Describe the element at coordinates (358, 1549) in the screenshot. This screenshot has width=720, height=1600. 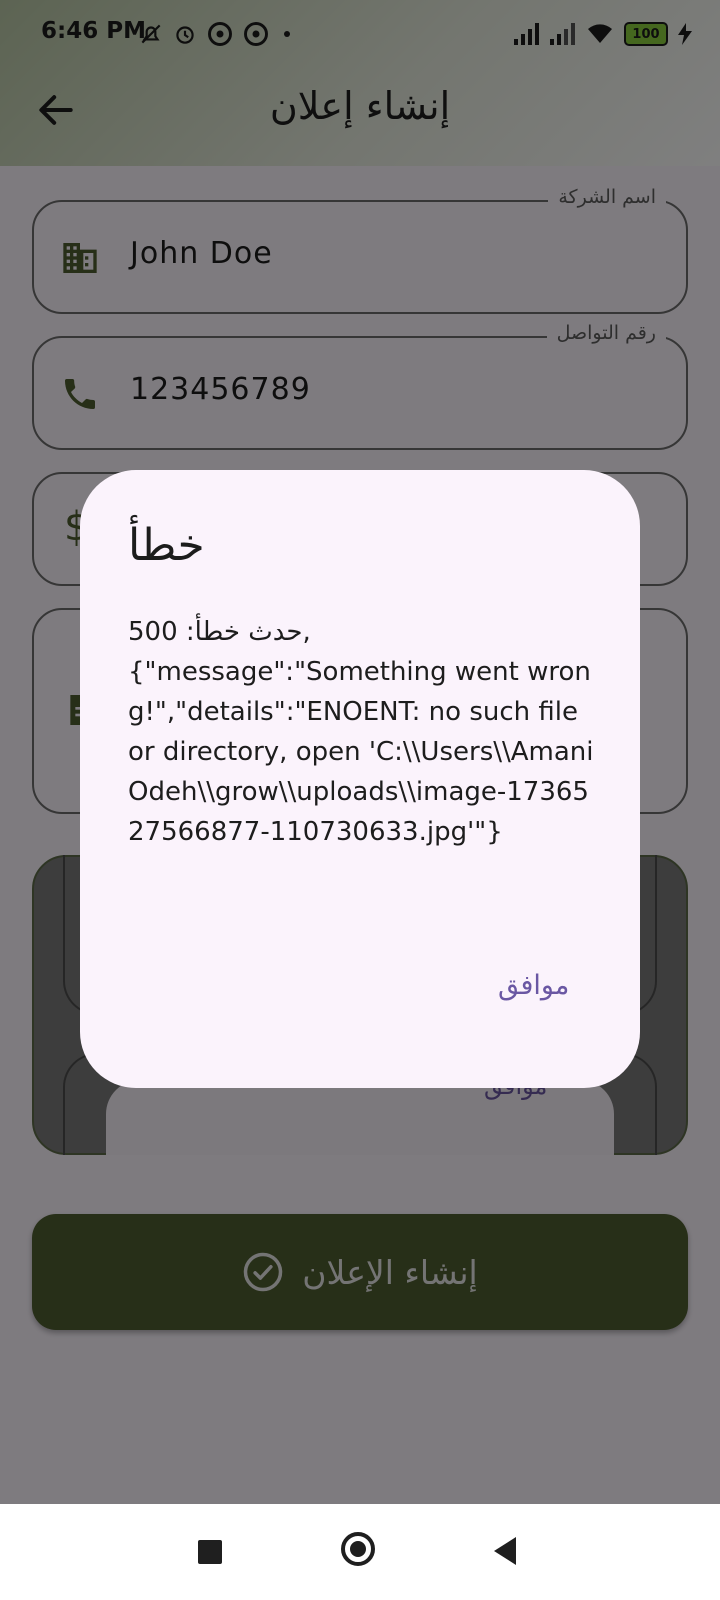
I see `home-icon-dot` at that location.